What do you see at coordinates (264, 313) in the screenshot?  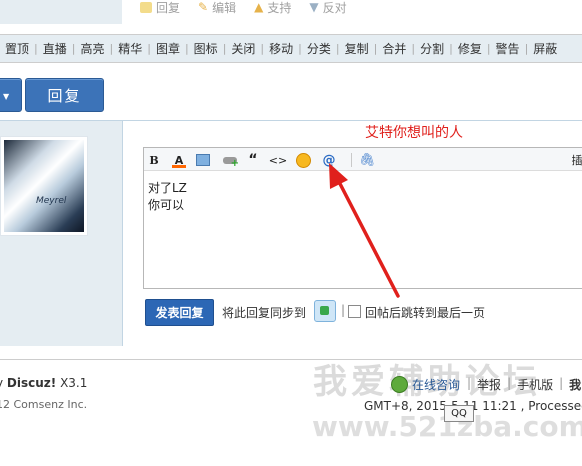 I see `sync-label: 将此回复同步到` at bounding box center [264, 313].